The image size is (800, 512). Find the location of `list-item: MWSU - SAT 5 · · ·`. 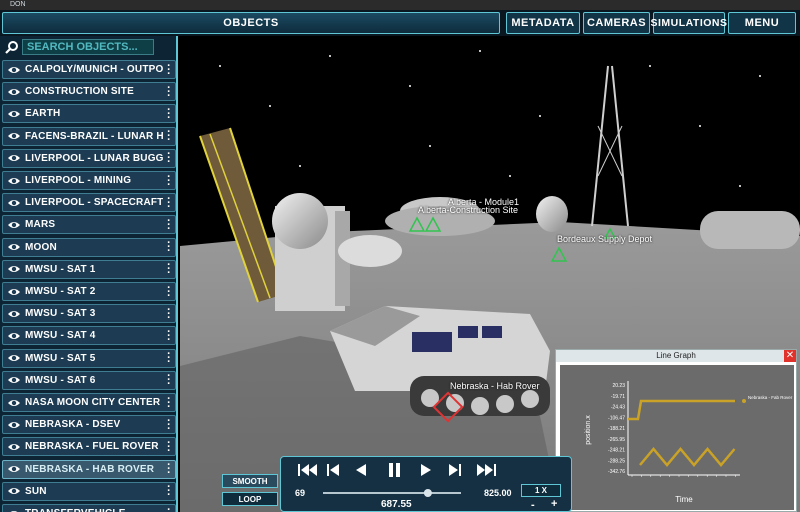

list-item: MWSU - SAT 5 · · · is located at coordinates (89, 358).